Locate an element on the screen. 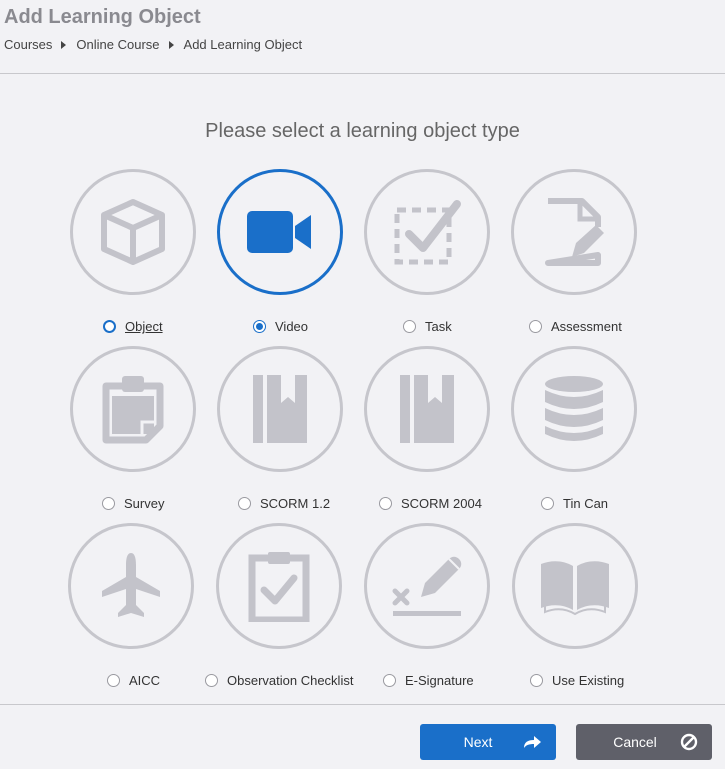 The image size is (725, 769). breadcrumb-courses: Courses is located at coordinates (28, 44).